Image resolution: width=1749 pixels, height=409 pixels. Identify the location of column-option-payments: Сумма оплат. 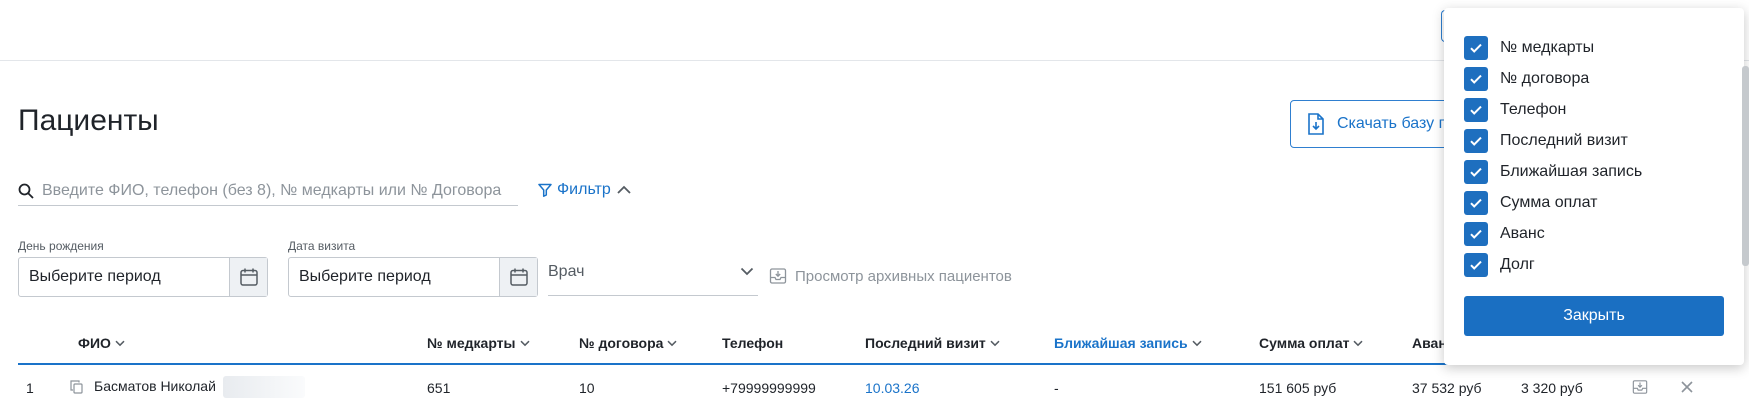
(1531, 203).